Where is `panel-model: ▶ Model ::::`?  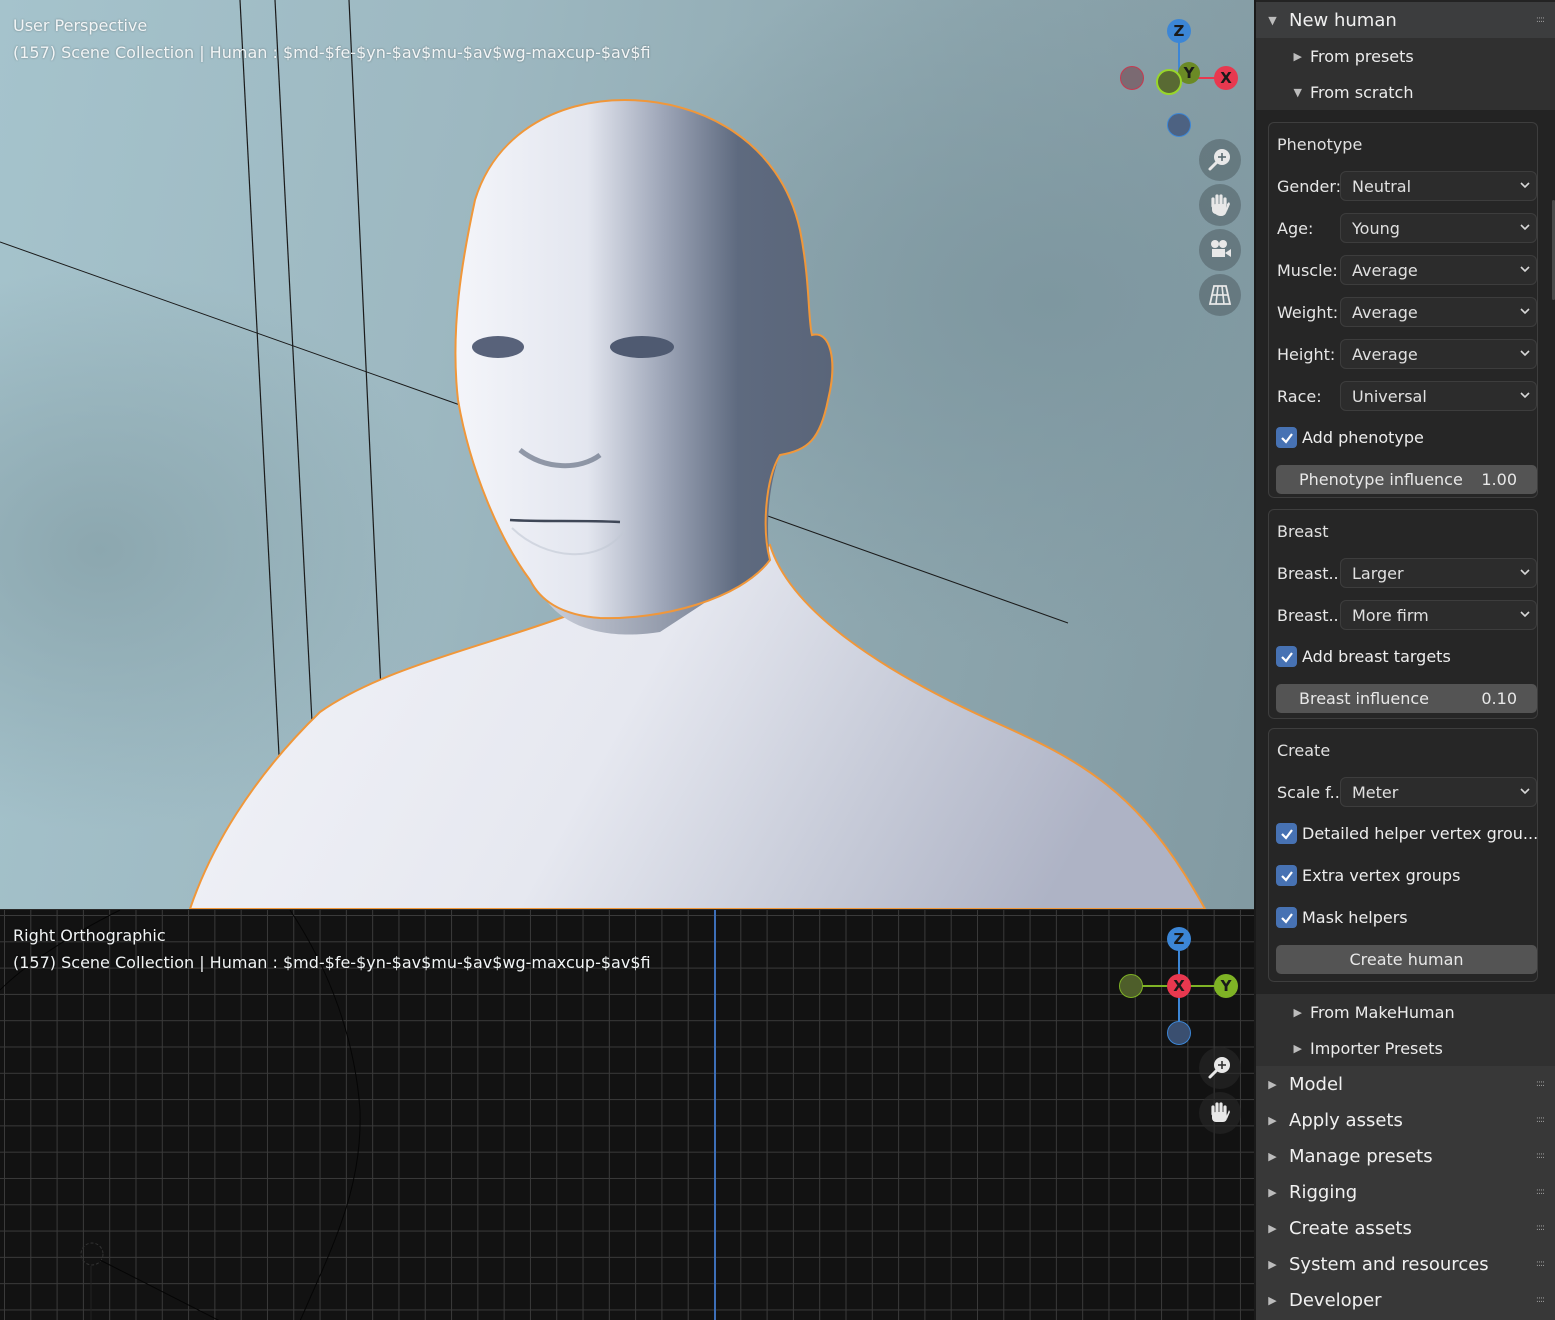
panel-model: ▶ Model :::: is located at coordinates (1405, 1084).